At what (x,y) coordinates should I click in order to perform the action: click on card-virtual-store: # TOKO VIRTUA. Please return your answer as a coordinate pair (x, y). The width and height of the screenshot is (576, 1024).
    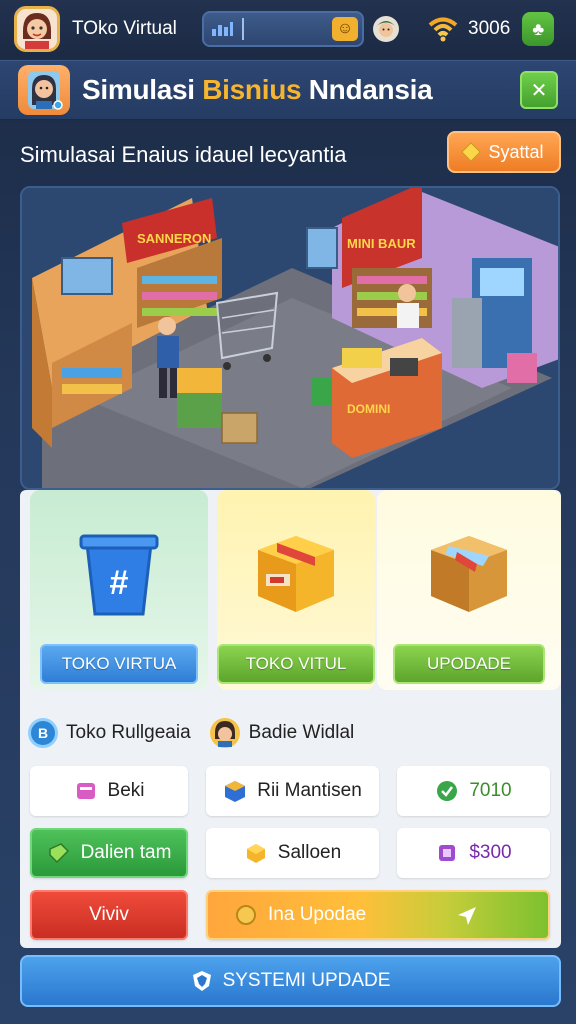
    Looking at the image, I should click on (119, 590).